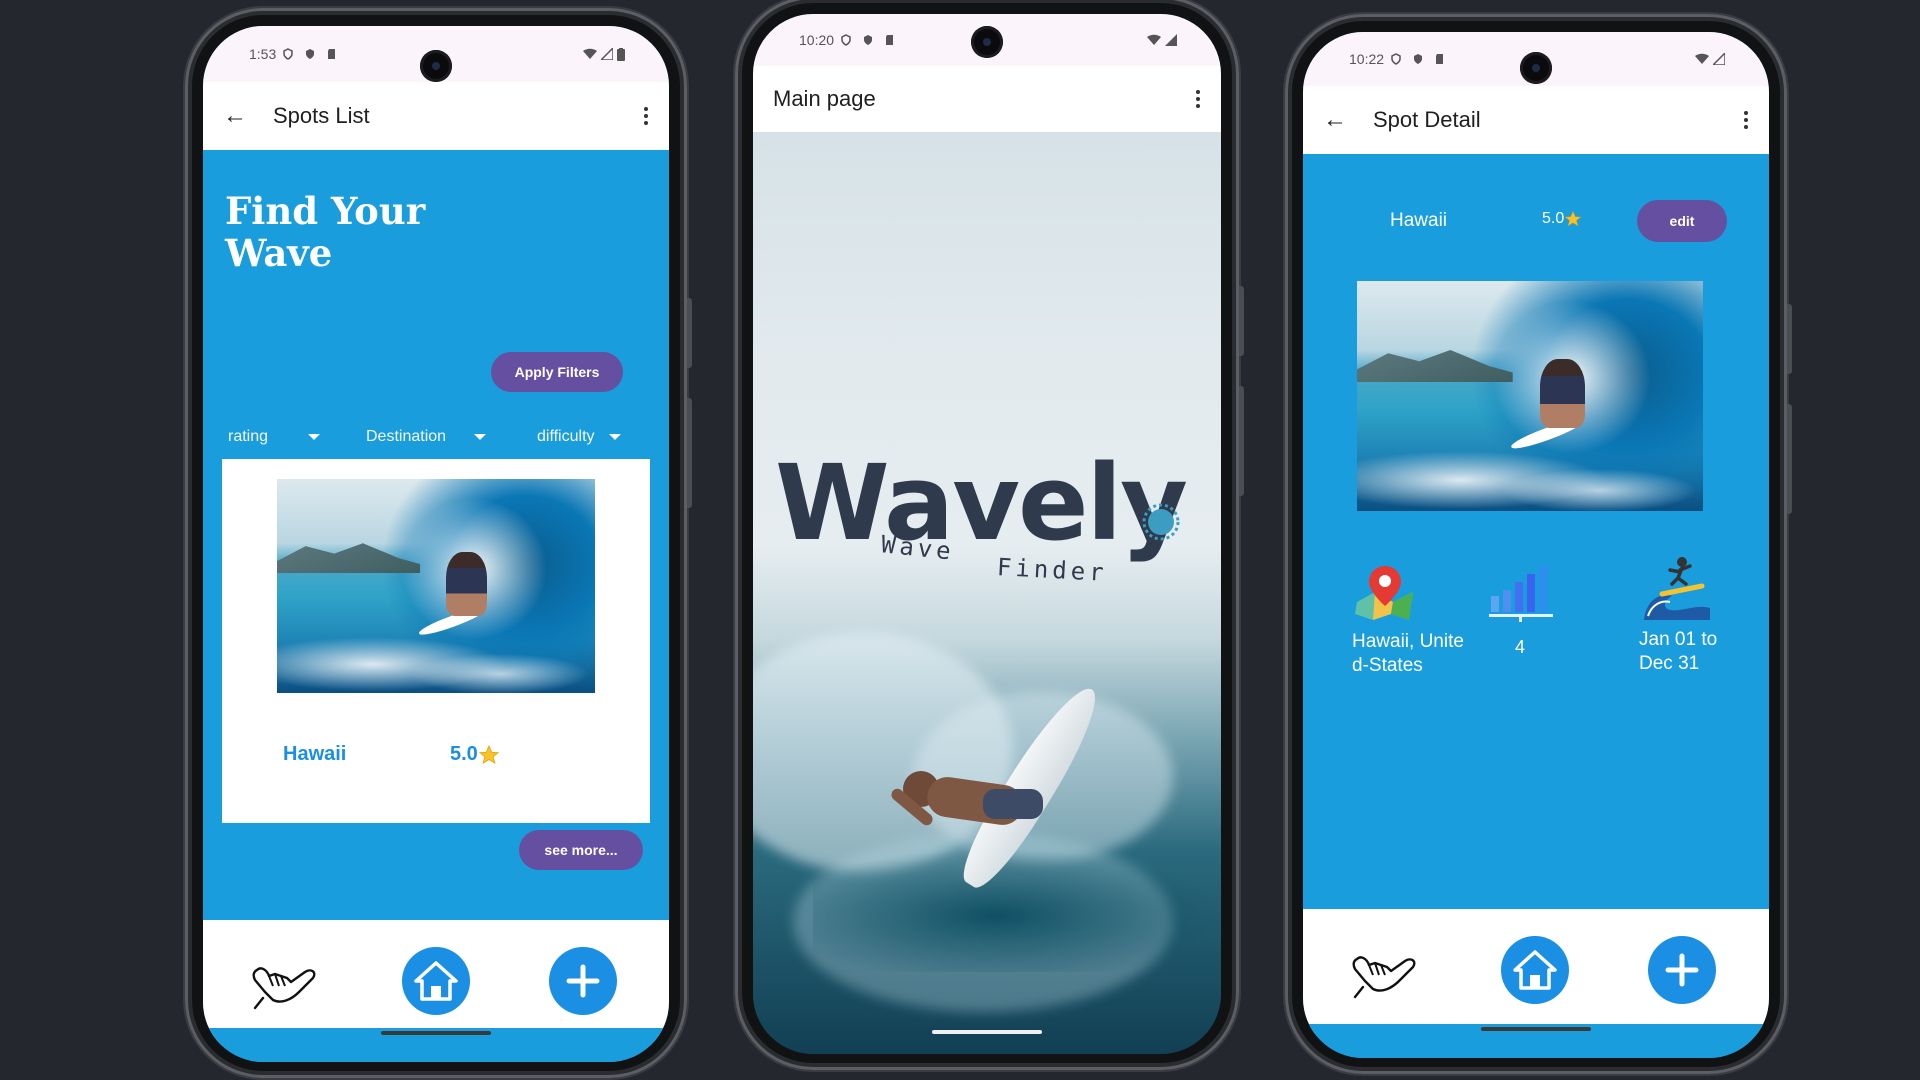 Image resolution: width=1920 pixels, height=1080 pixels. What do you see at coordinates (1367, 59) in the screenshot?
I see `status-time: 10:22` at bounding box center [1367, 59].